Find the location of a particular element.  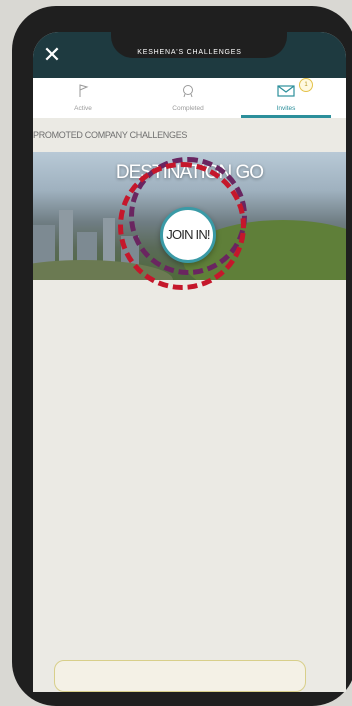

section-heading: PROMOTED COMPANY CHALLENGES is located at coordinates (110, 135).